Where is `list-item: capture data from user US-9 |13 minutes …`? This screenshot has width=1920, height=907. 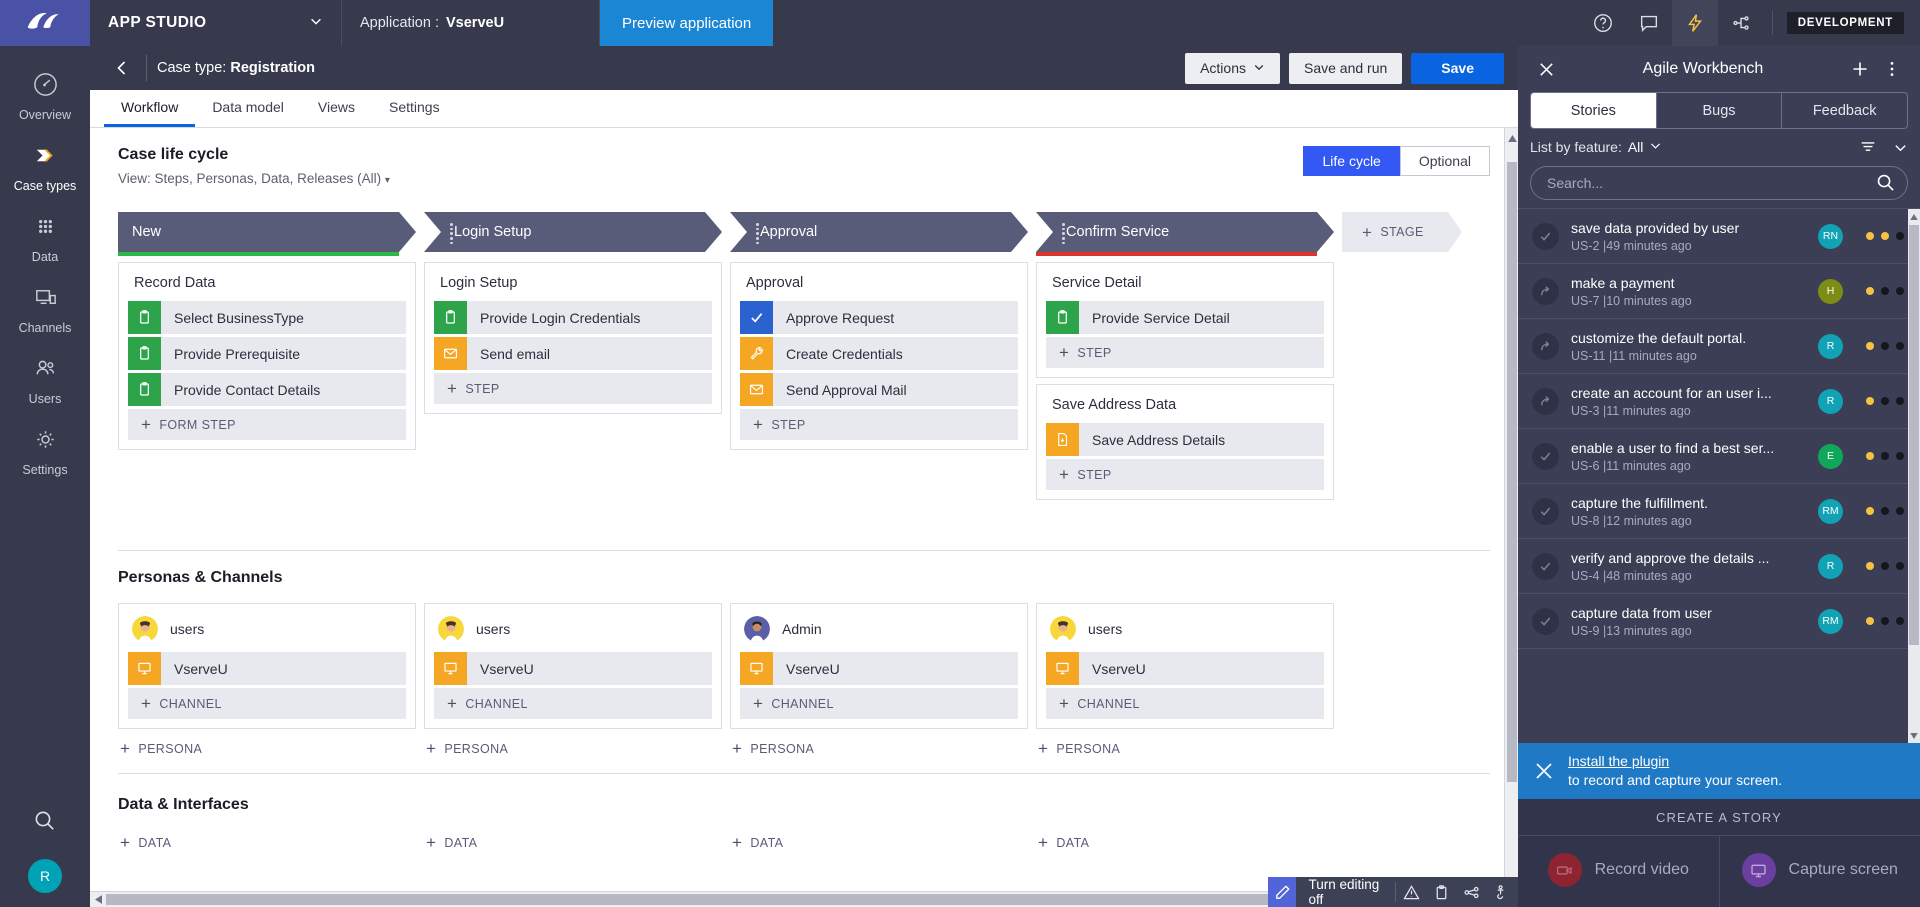
list-item: capture data from user US-9 |13 minutes … is located at coordinates (1719, 621).